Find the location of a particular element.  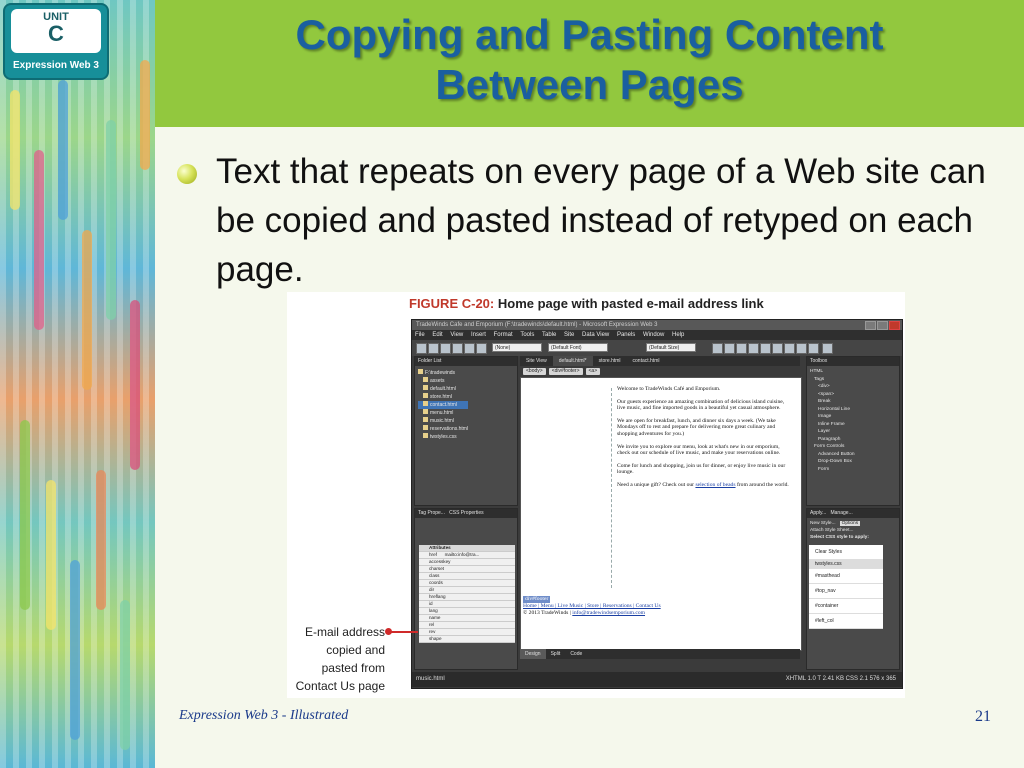

highlight-icon is located at coordinates (827, 348).